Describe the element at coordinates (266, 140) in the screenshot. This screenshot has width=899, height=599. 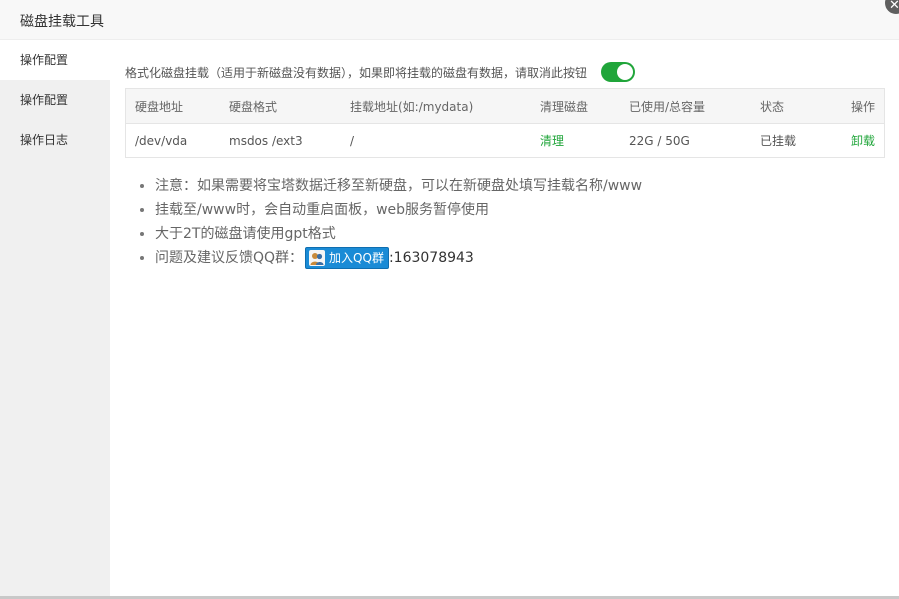
I see `cell-disk-format: msdos /ext3` at that location.